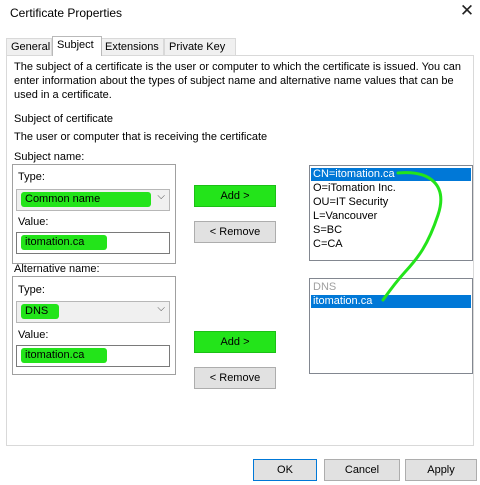  I want to click on subject-value-text: itomation.ca, so click(64, 242).